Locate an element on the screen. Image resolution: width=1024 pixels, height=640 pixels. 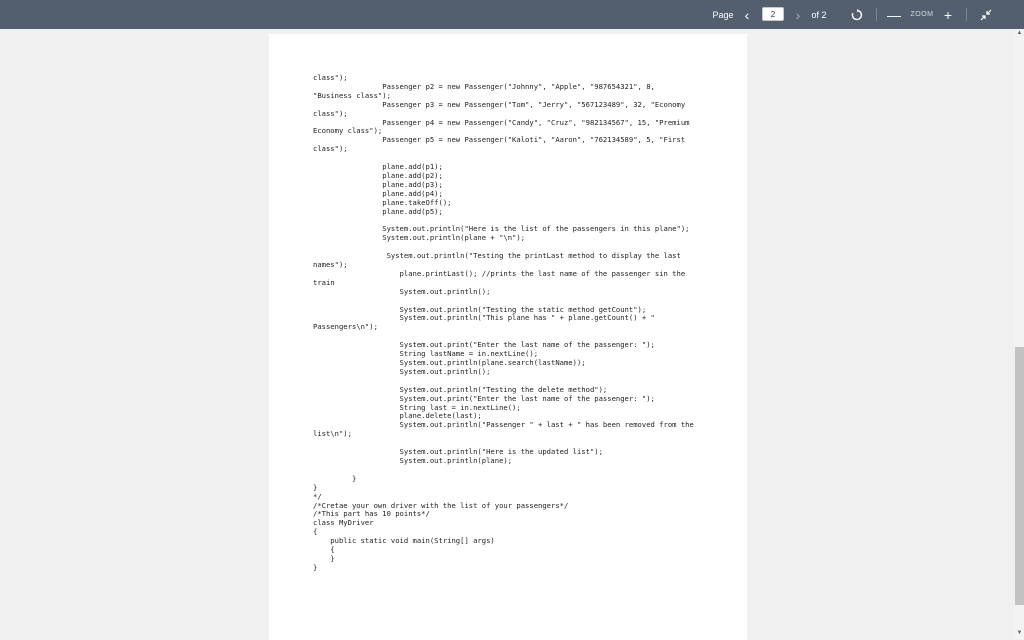
code-line: public static void main(String[] args) is located at coordinates (404, 541).